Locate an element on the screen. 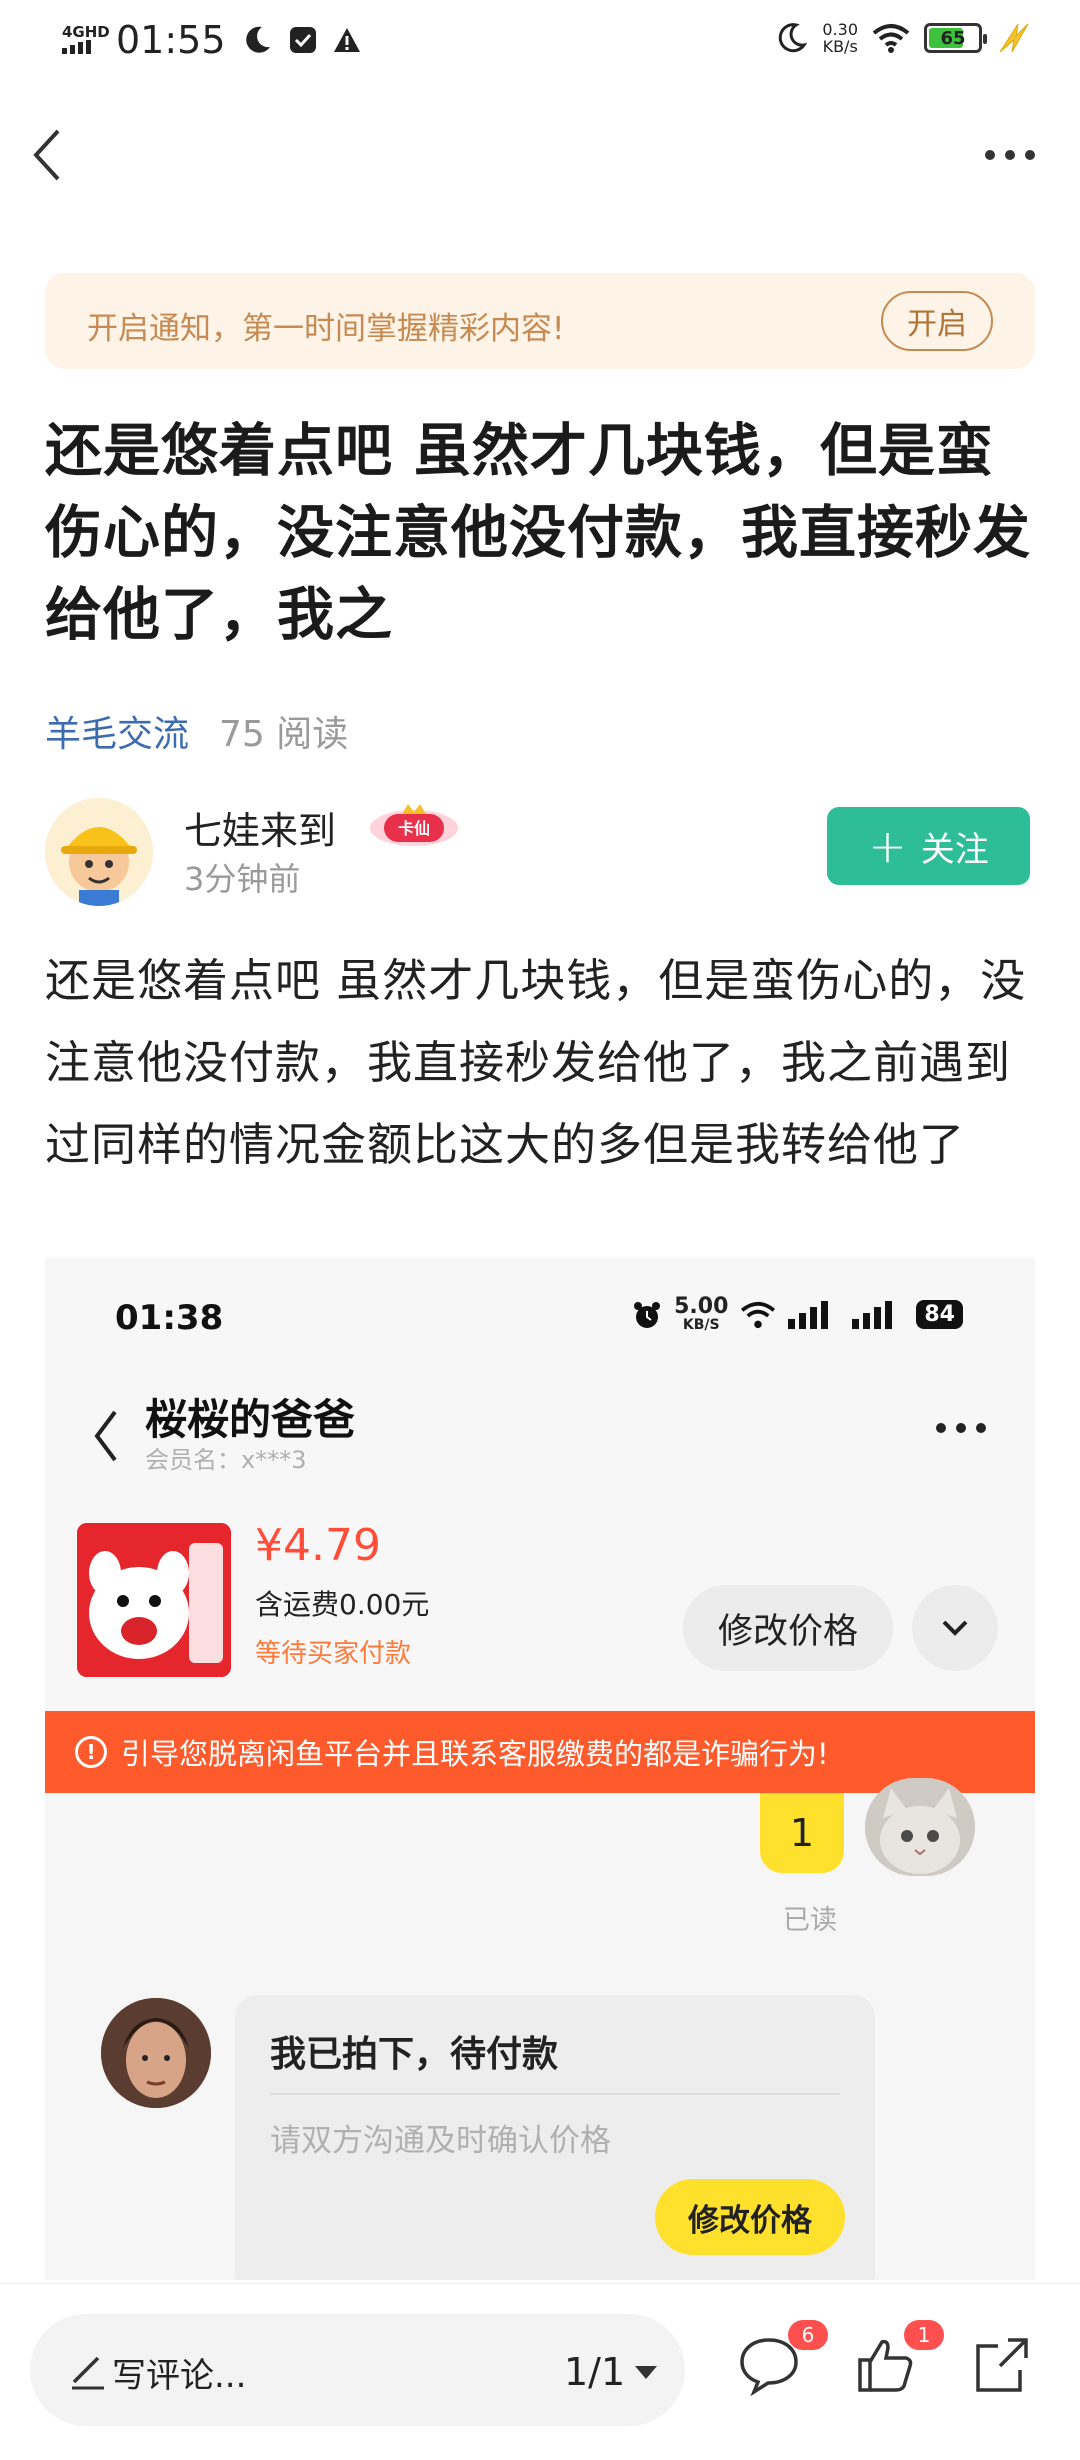  battery-icon: 65 is located at coordinates (955, 38).